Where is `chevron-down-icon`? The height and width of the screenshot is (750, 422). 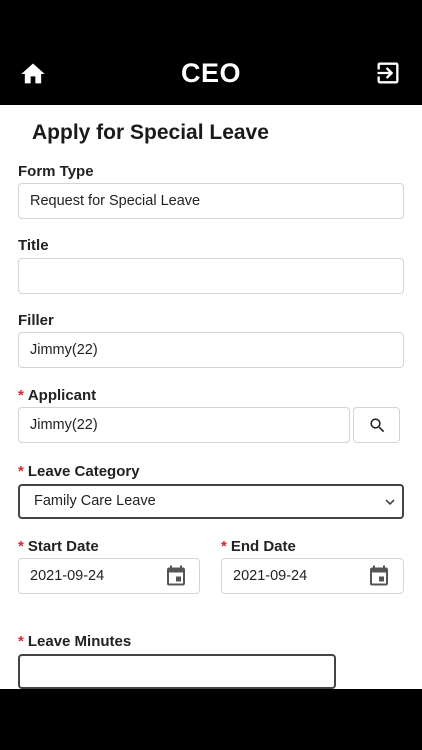 chevron-down-icon is located at coordinates (390, 502).